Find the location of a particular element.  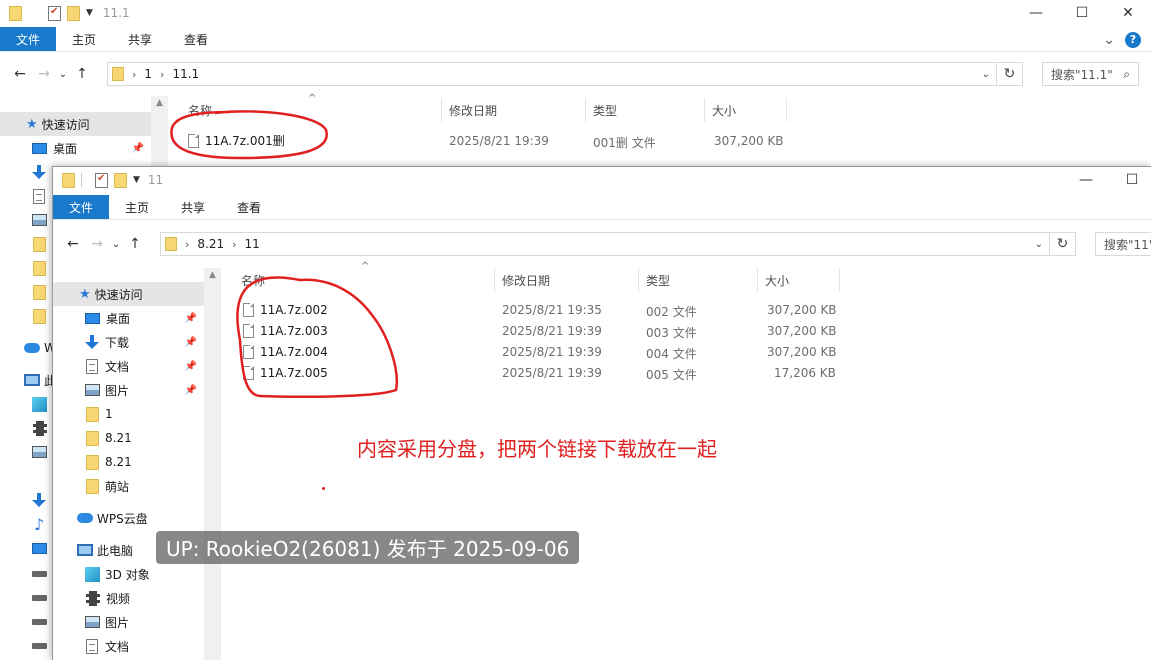

quick-access-toolbar: ▼ is located at coordinates (96, 180).